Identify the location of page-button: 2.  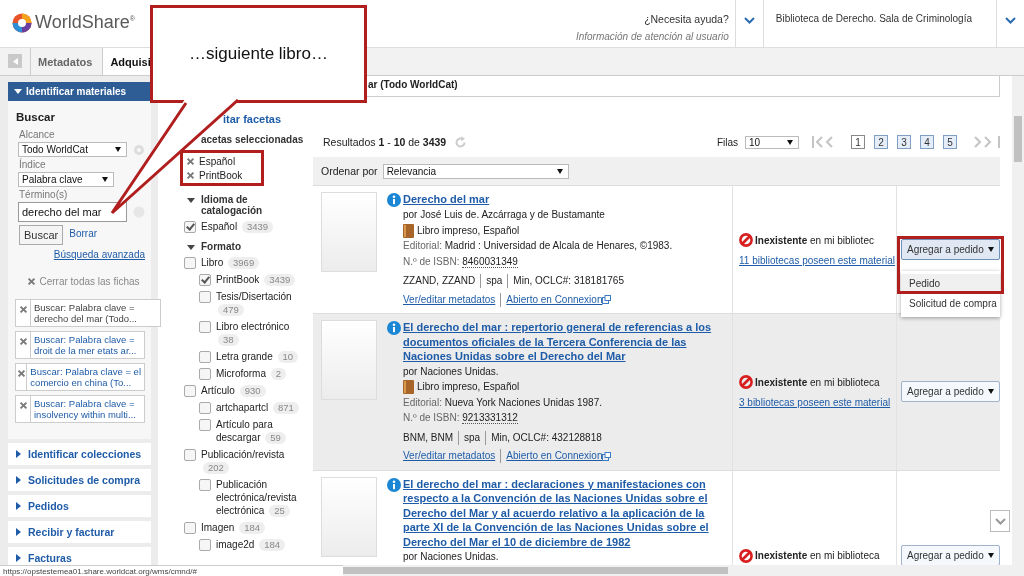
(881, 142).